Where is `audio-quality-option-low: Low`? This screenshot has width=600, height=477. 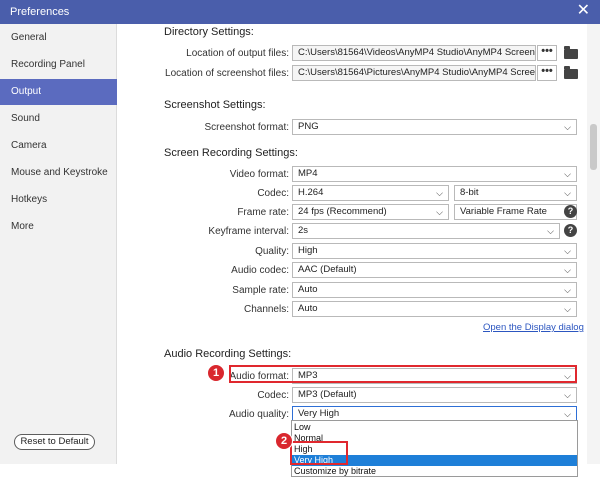
audio-quality-option-low: Low is located at coordinates (434, 427).